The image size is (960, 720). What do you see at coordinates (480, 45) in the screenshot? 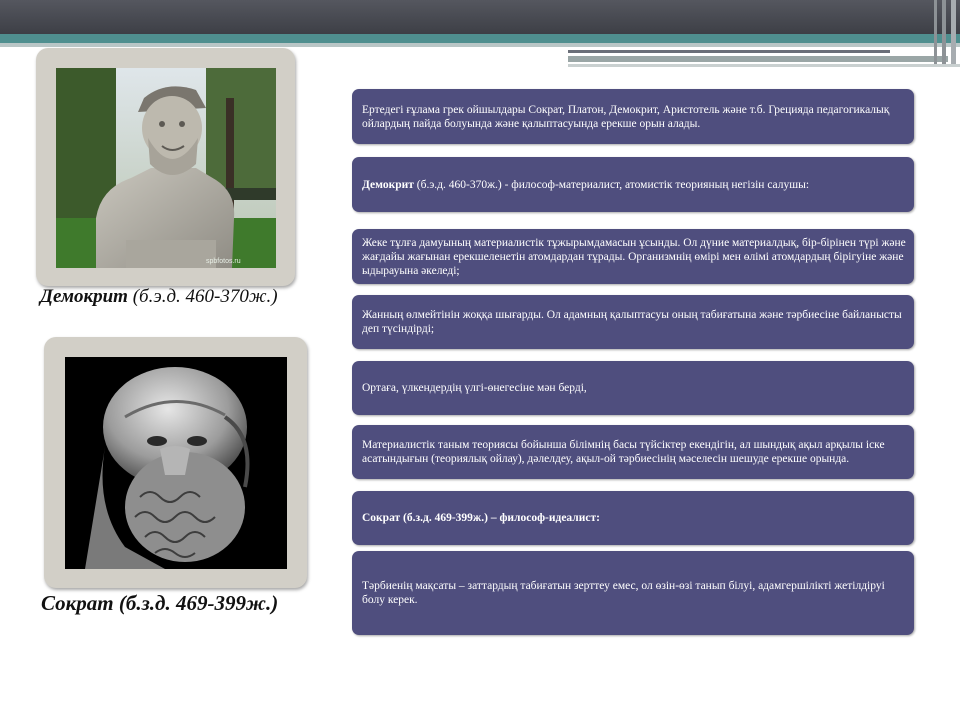
I see `accent-stripe-light` at bounding box center [480, 45].